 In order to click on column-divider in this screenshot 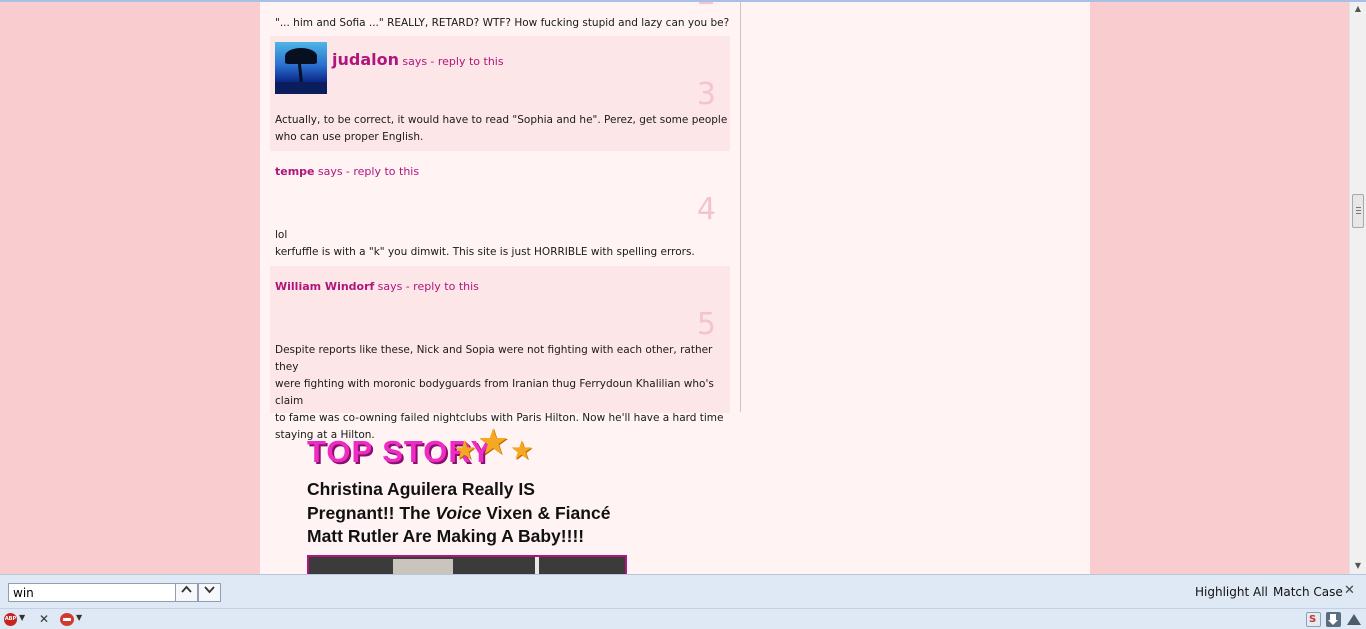, I will do `click(740, 207)`.